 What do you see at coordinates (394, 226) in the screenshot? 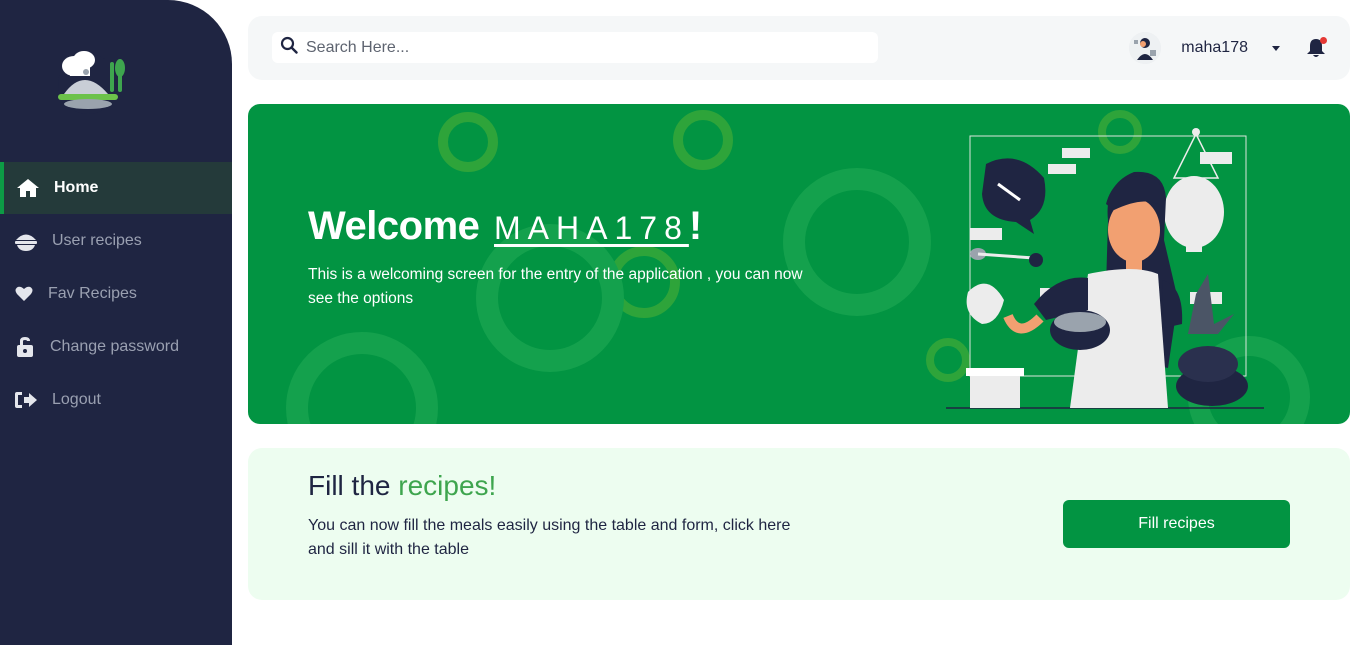
I see `welcome-word: Welcome` at bounding box center [394, 226].